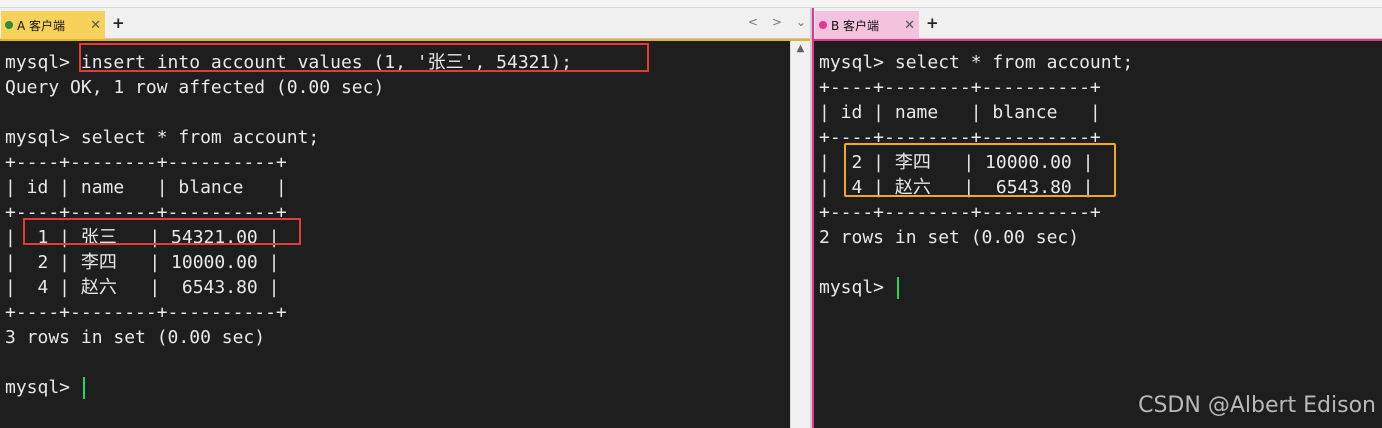  Describe the element at coordinates (1098, 23) in the screenshot. I see `tab-bar-b: B 客户端 ✕ +` at that location.